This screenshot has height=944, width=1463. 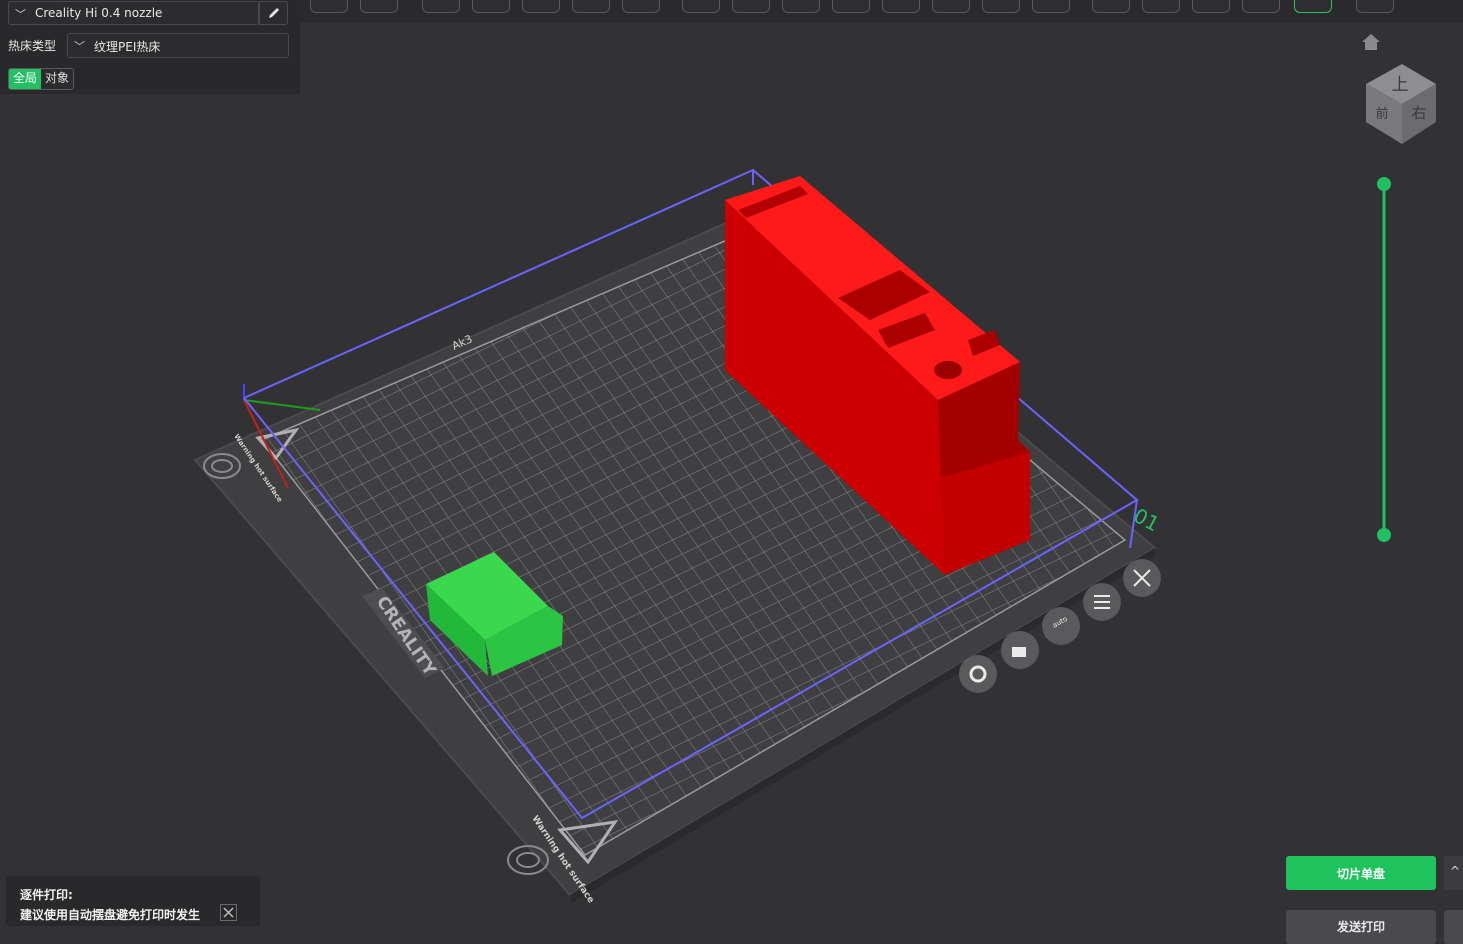 What do you see at coordinates (1381, 114) in the screenshot?
I see `view-cube-front: 前` at bounding box center [1381, 114].